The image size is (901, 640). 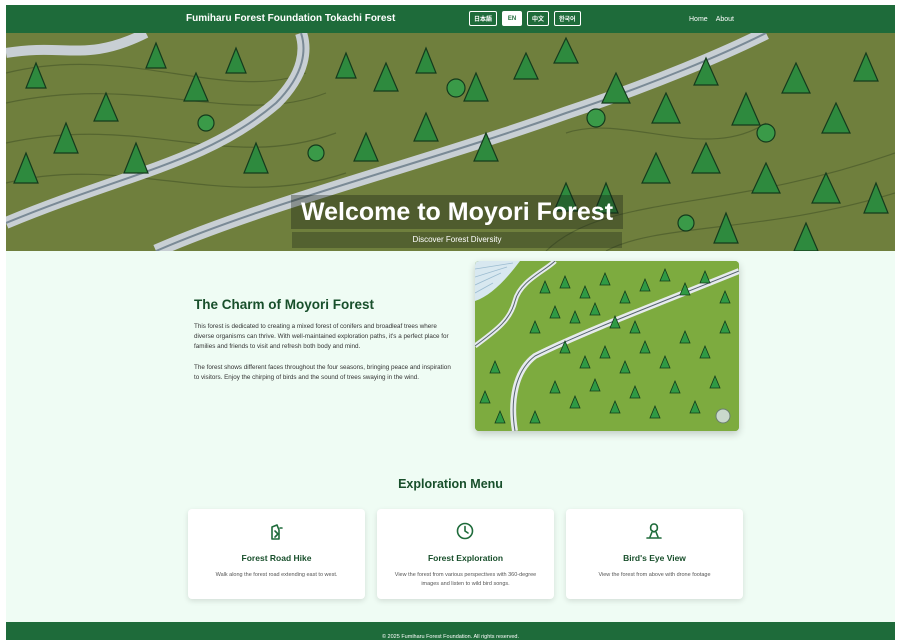 I want to click on clock-icon, so click(x=465, y=531).